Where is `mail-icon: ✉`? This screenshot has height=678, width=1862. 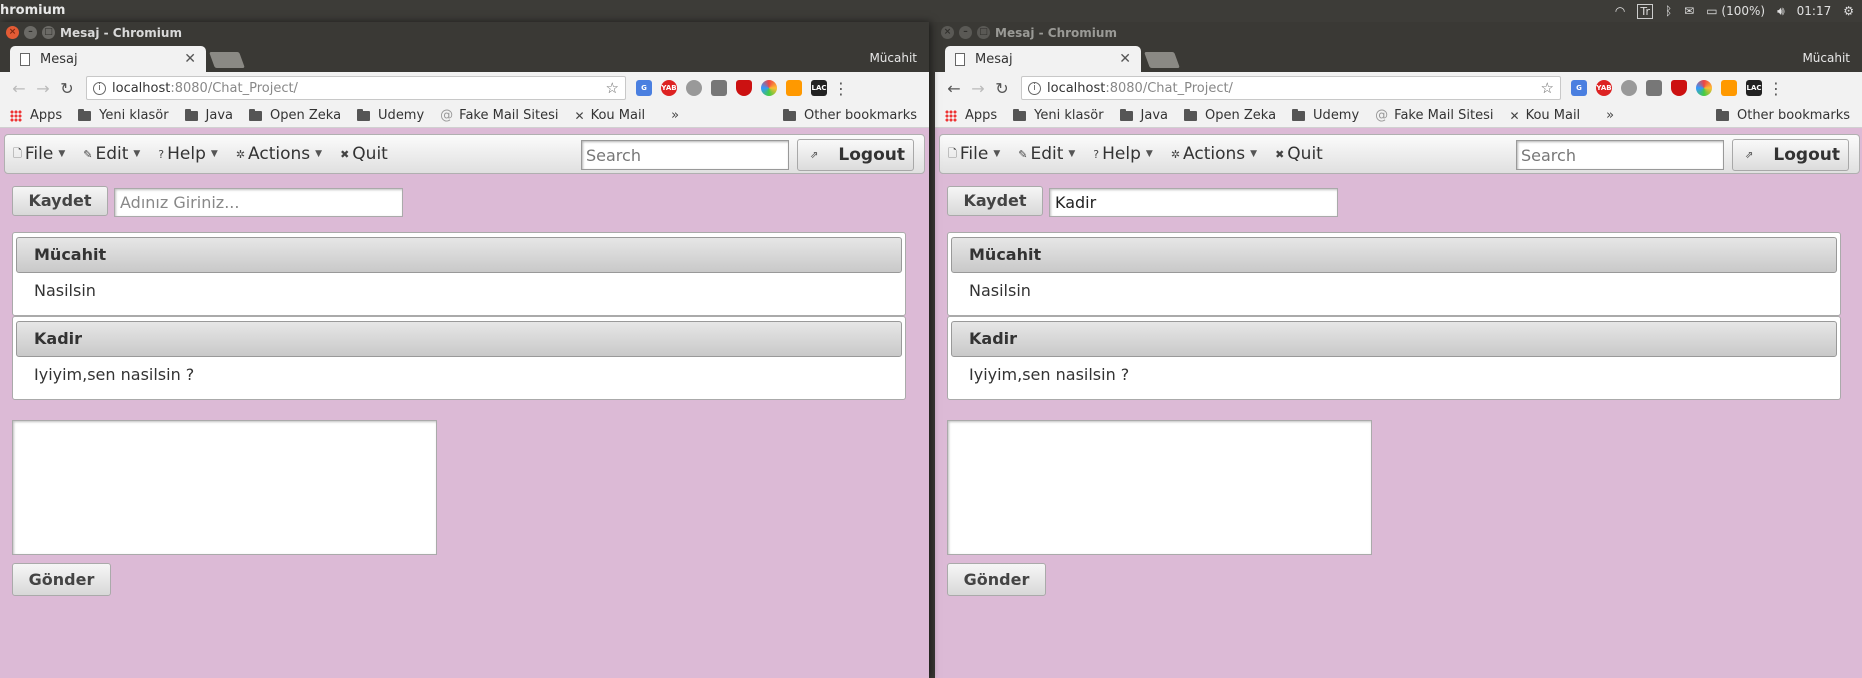 mail-icon: ✉ is located at coordinates (1689, 11).